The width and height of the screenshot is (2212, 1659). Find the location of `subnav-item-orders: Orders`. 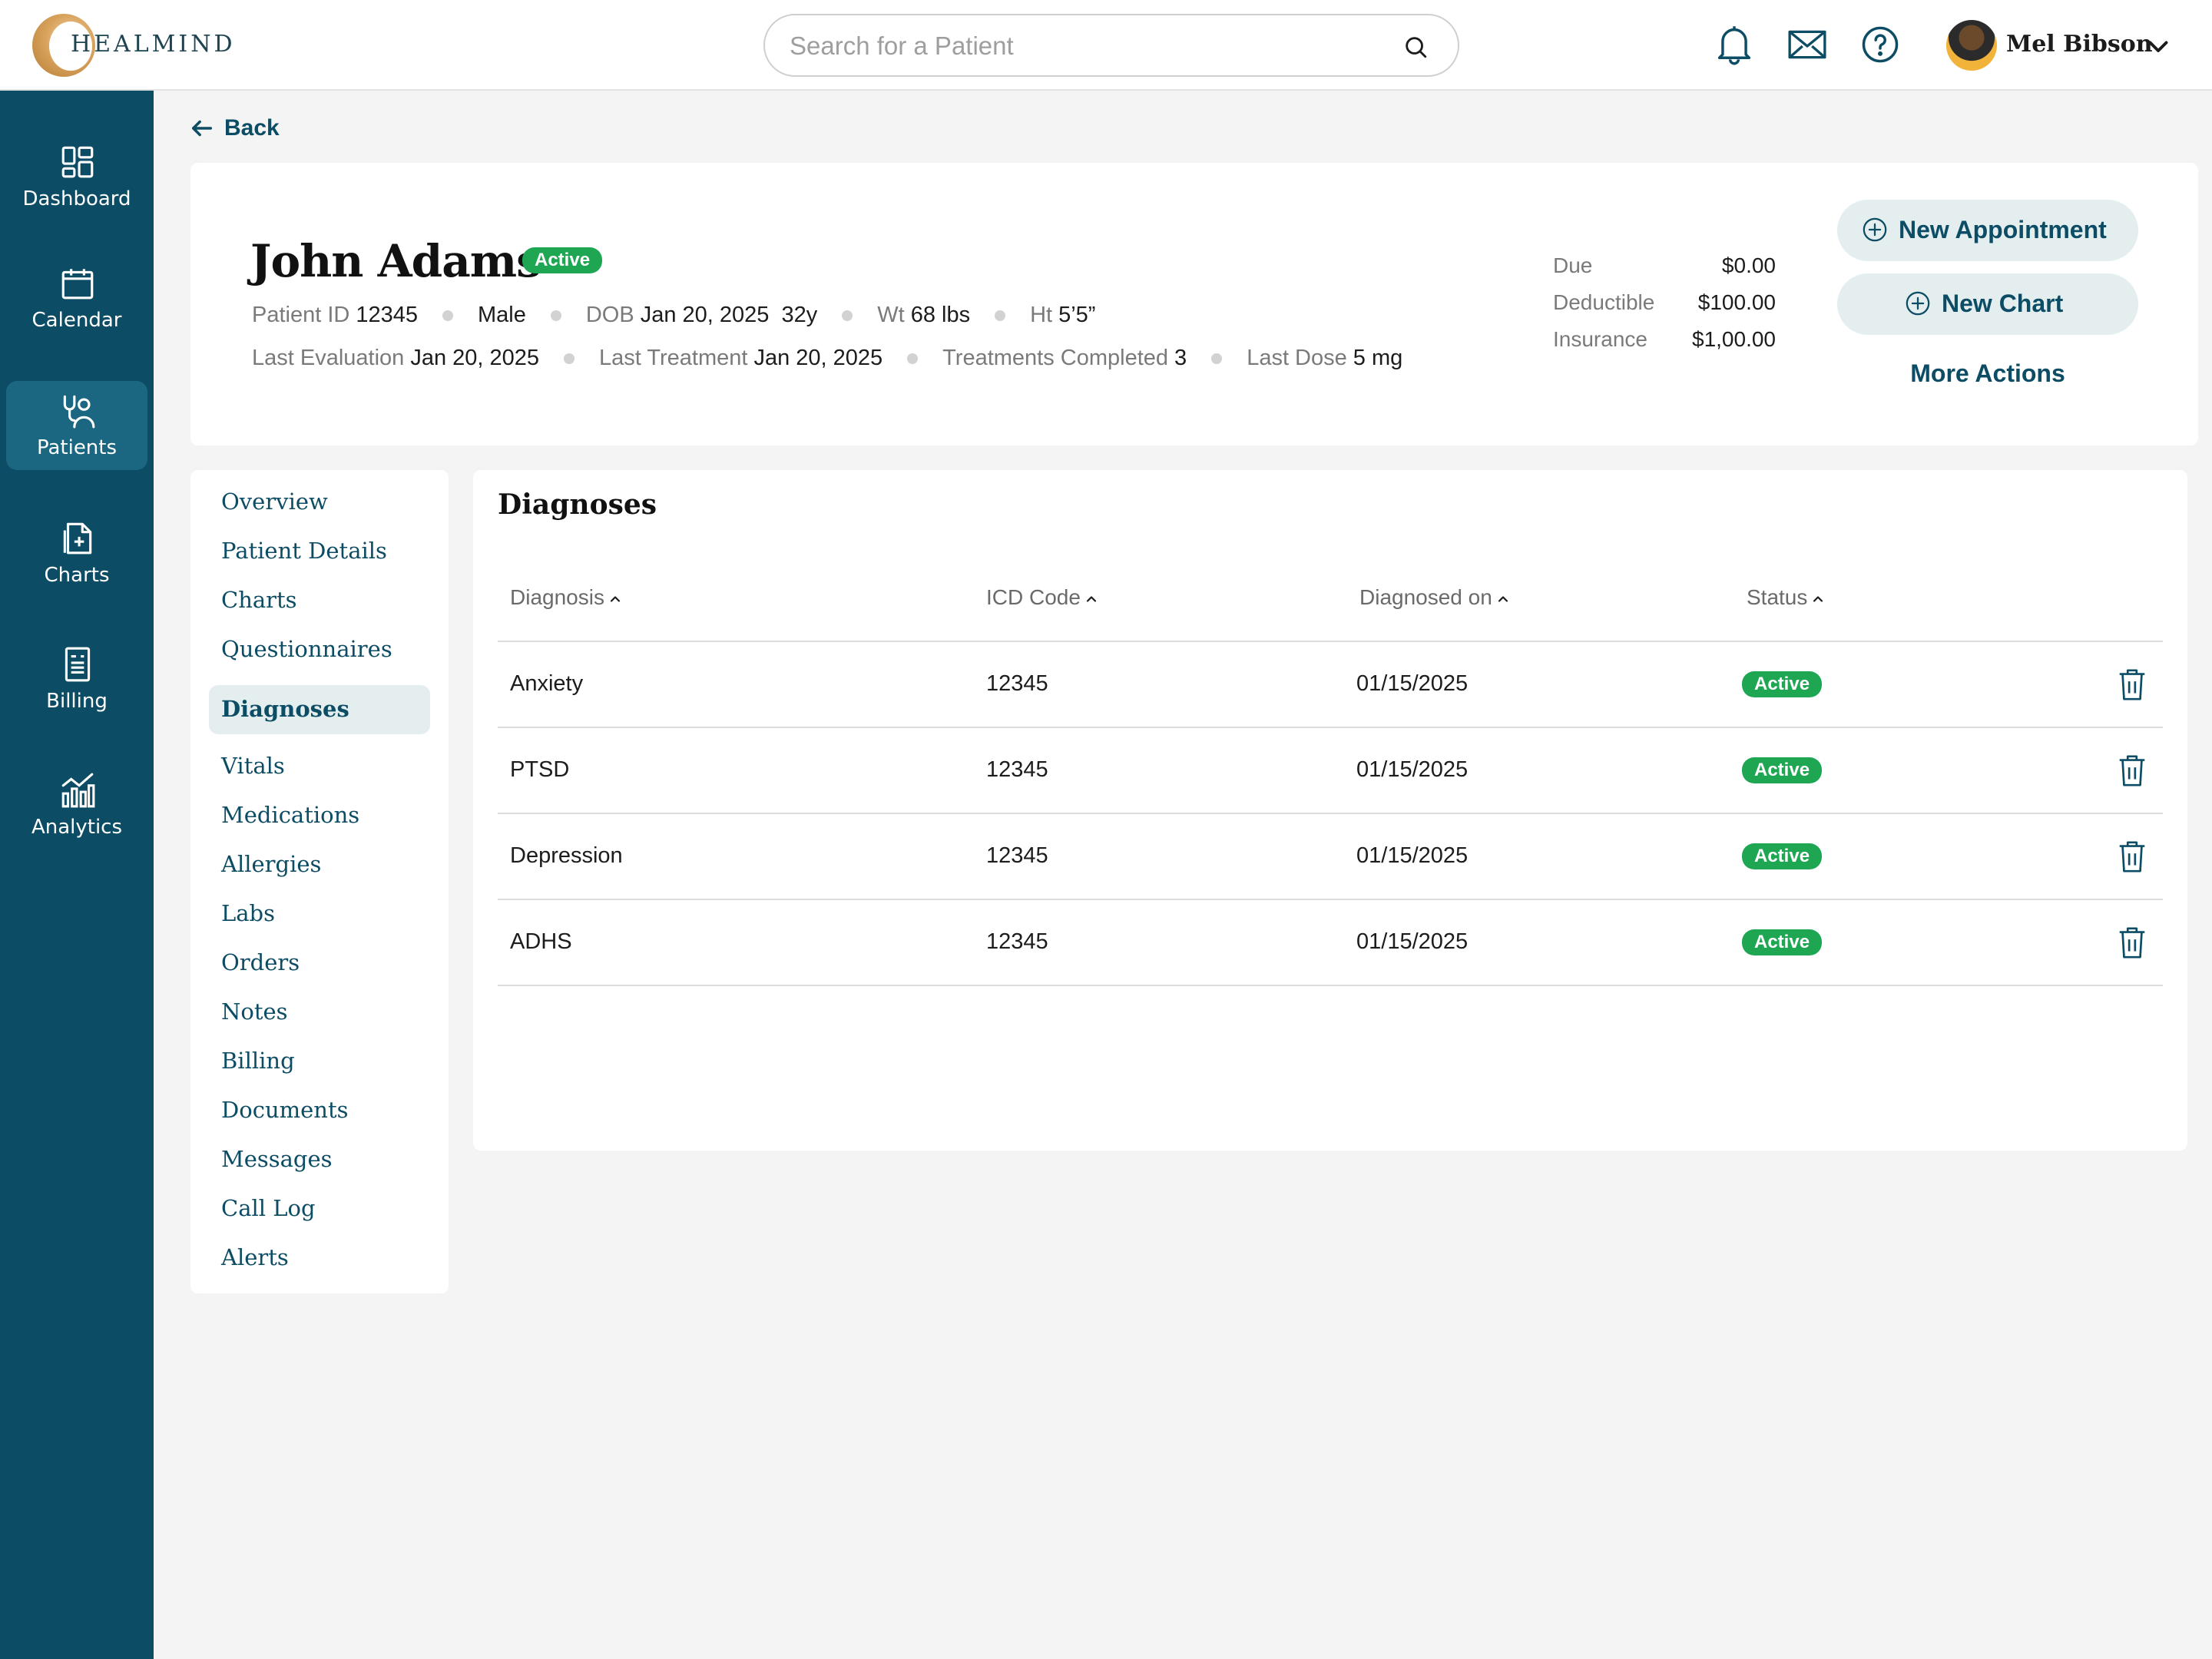

subnav-item-orders: Orders is located at coordinates (320, 964).